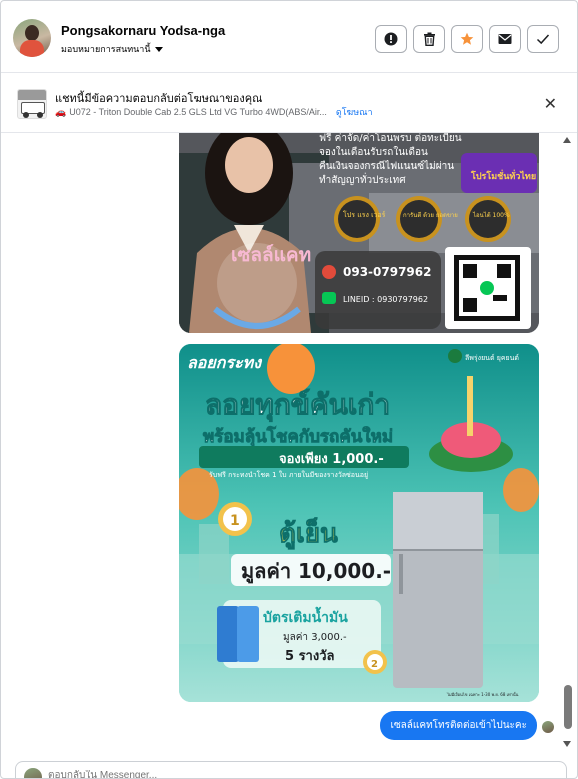 This screenshot has width=578, height=779. I want to click on header-actions, so click(467, 39).